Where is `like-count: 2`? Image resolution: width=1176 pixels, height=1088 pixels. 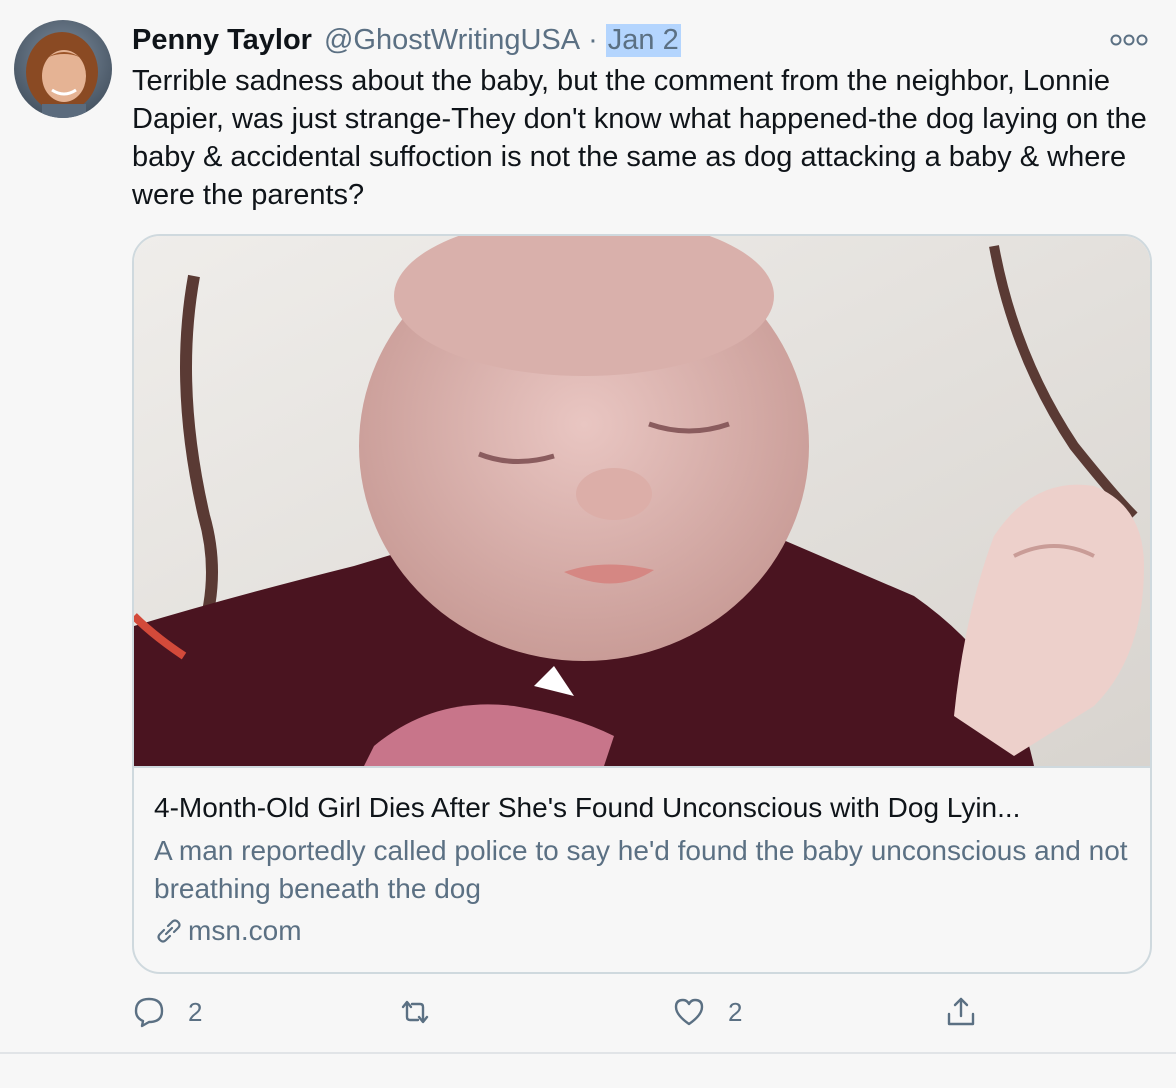 like-count: 2 is located at coordinates (735, 1011).